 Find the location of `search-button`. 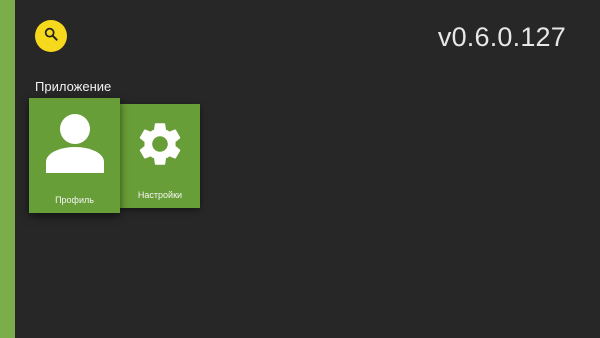

search-button is located at coordinates (51, 36).